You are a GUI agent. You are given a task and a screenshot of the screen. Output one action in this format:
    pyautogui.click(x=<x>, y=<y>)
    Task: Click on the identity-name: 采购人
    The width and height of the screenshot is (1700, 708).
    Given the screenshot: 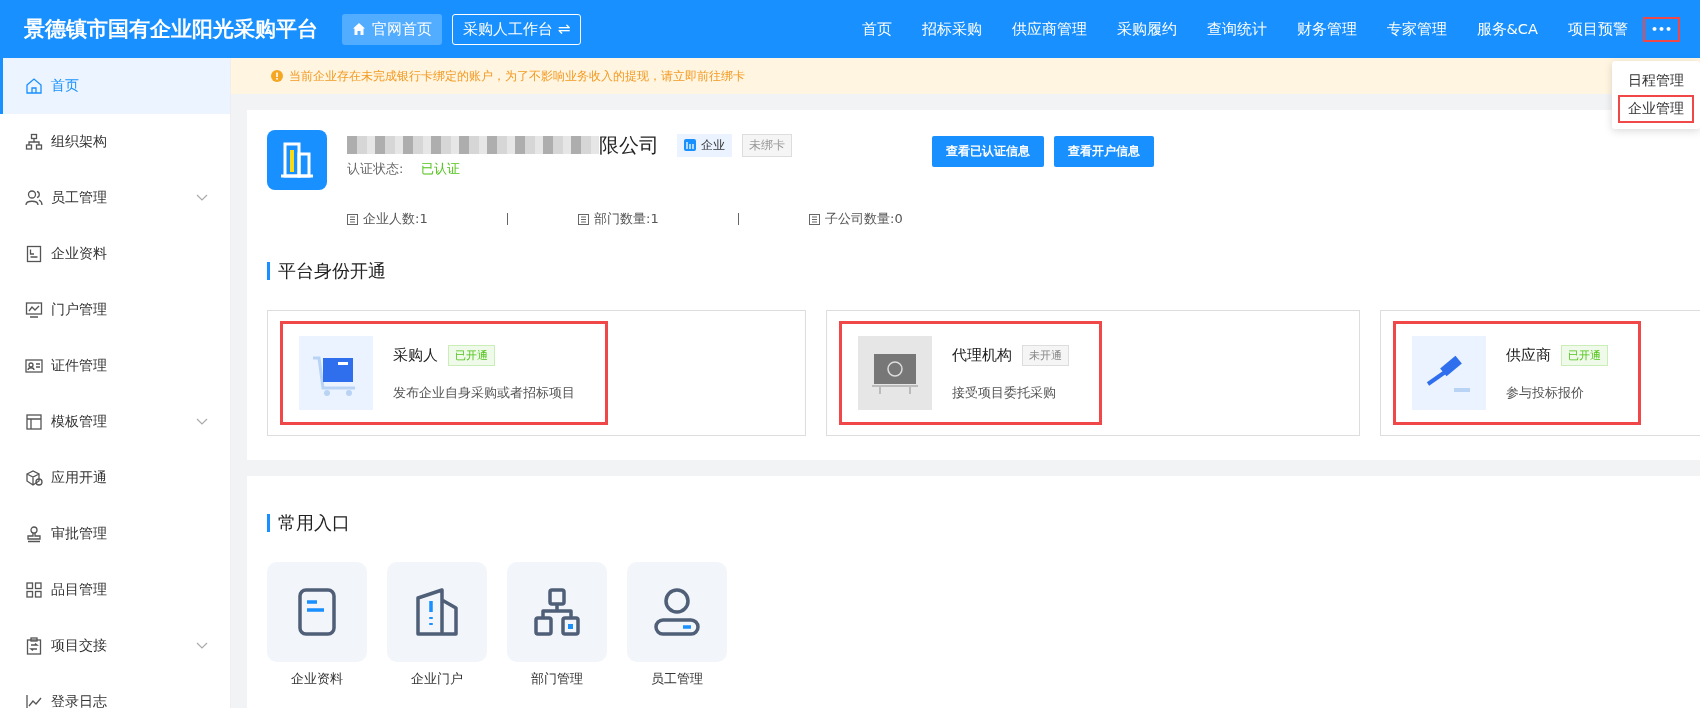 What is the action you would take?
    pyautogui.click(x=415, y=355)
    